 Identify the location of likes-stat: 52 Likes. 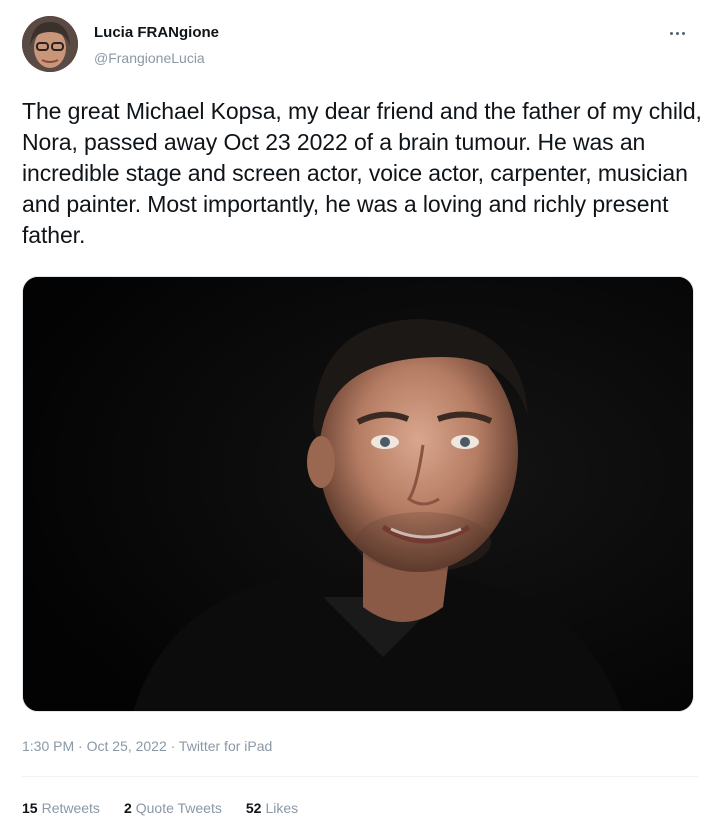
(272, 808).